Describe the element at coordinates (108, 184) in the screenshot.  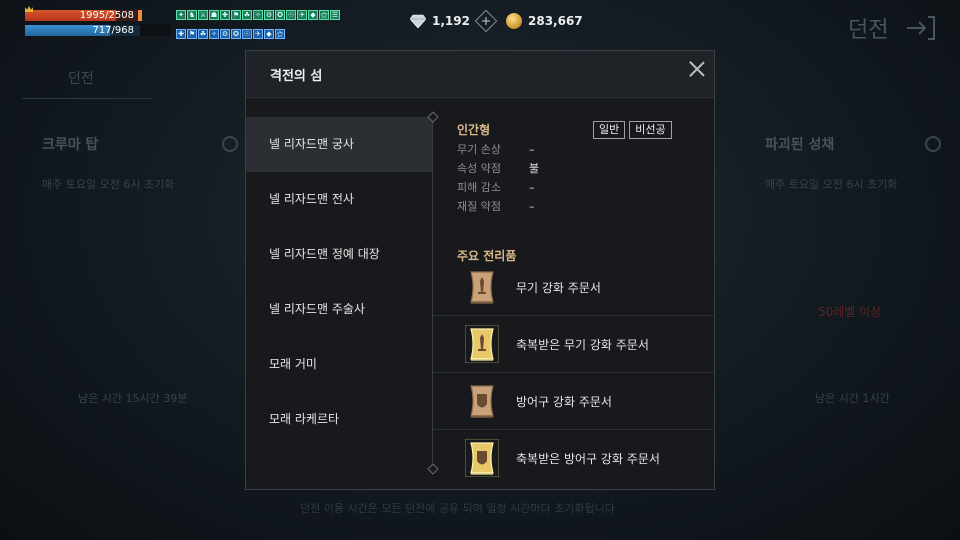
I see `bg-col1-desc: 매주 토요일 오전 6시 초기화` at that location.